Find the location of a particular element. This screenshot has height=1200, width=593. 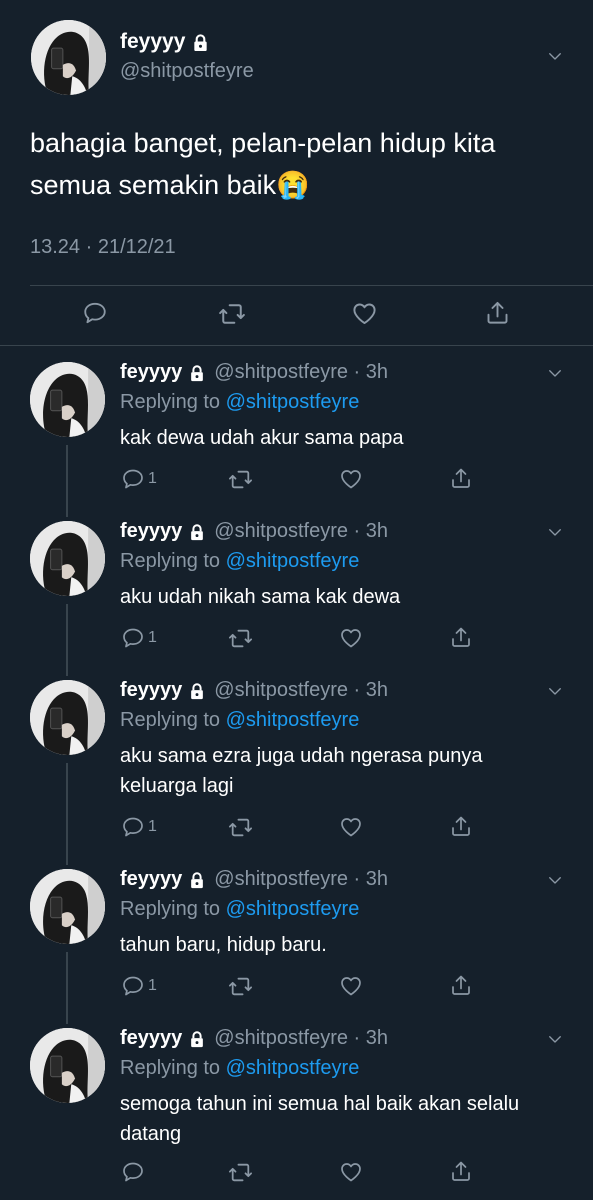

tweet-text: aku udah nikah sama kak dewa is located at coordinates (260, 597).